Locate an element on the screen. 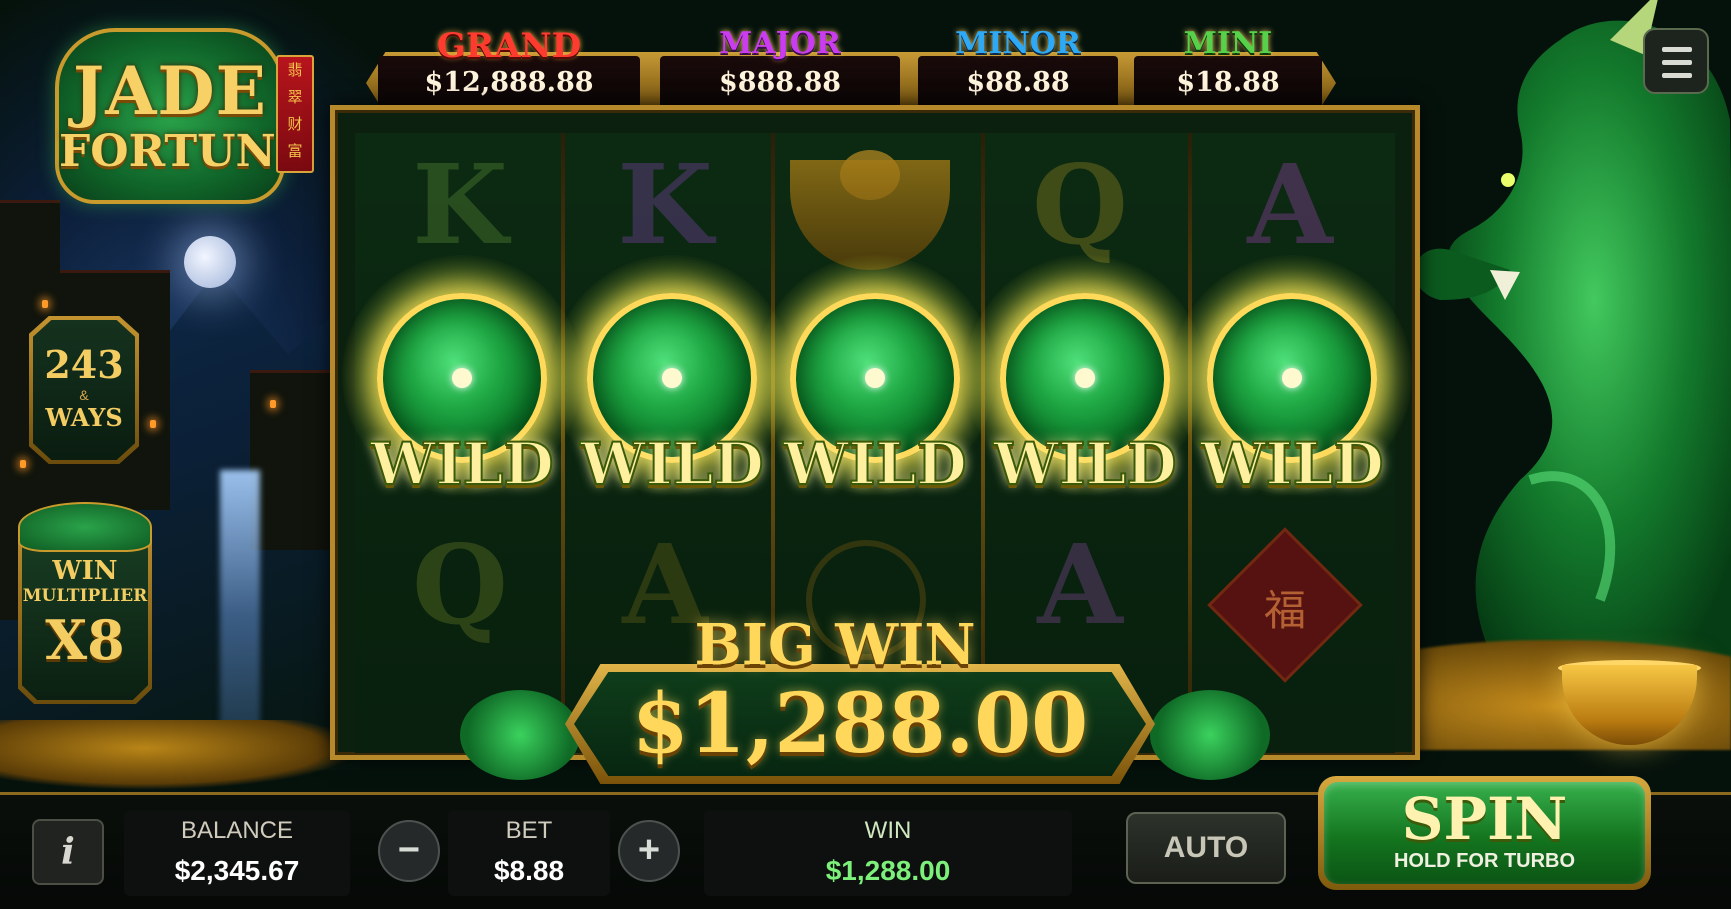 Image resolution: width=1731 pixels, height=909 pixels. jackpot-major-label: MAJOR is located at coordinates (780, 43).